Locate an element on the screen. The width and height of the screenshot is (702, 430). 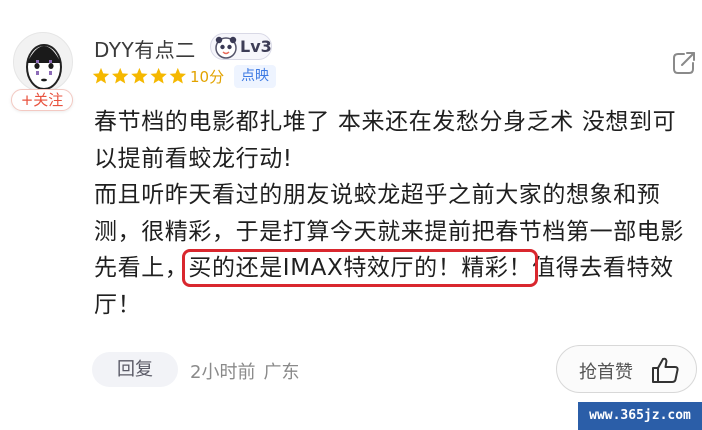
highlighted-text: 买的还是IMAX特效厅的！精彩！ is located at coordinates (360, 268).